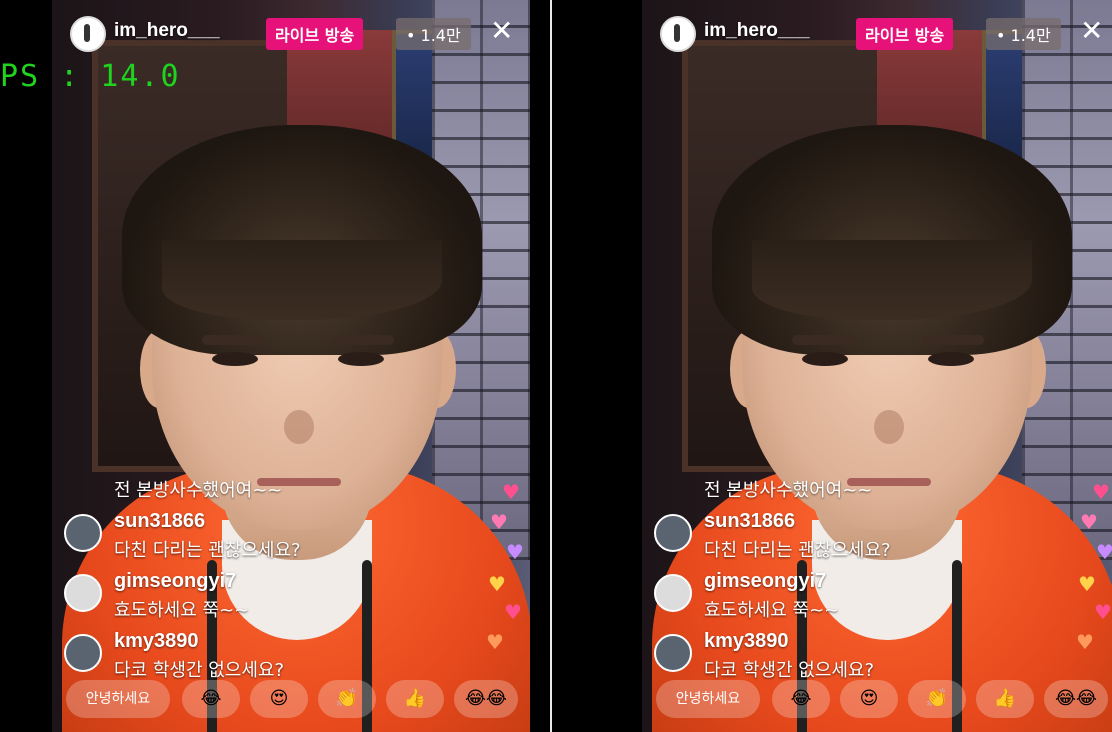  What do you see at coordinates (90, 76) in the screenshot?
I see `fps-overlay: PS : 14.0` at bounding box center [90, 76].